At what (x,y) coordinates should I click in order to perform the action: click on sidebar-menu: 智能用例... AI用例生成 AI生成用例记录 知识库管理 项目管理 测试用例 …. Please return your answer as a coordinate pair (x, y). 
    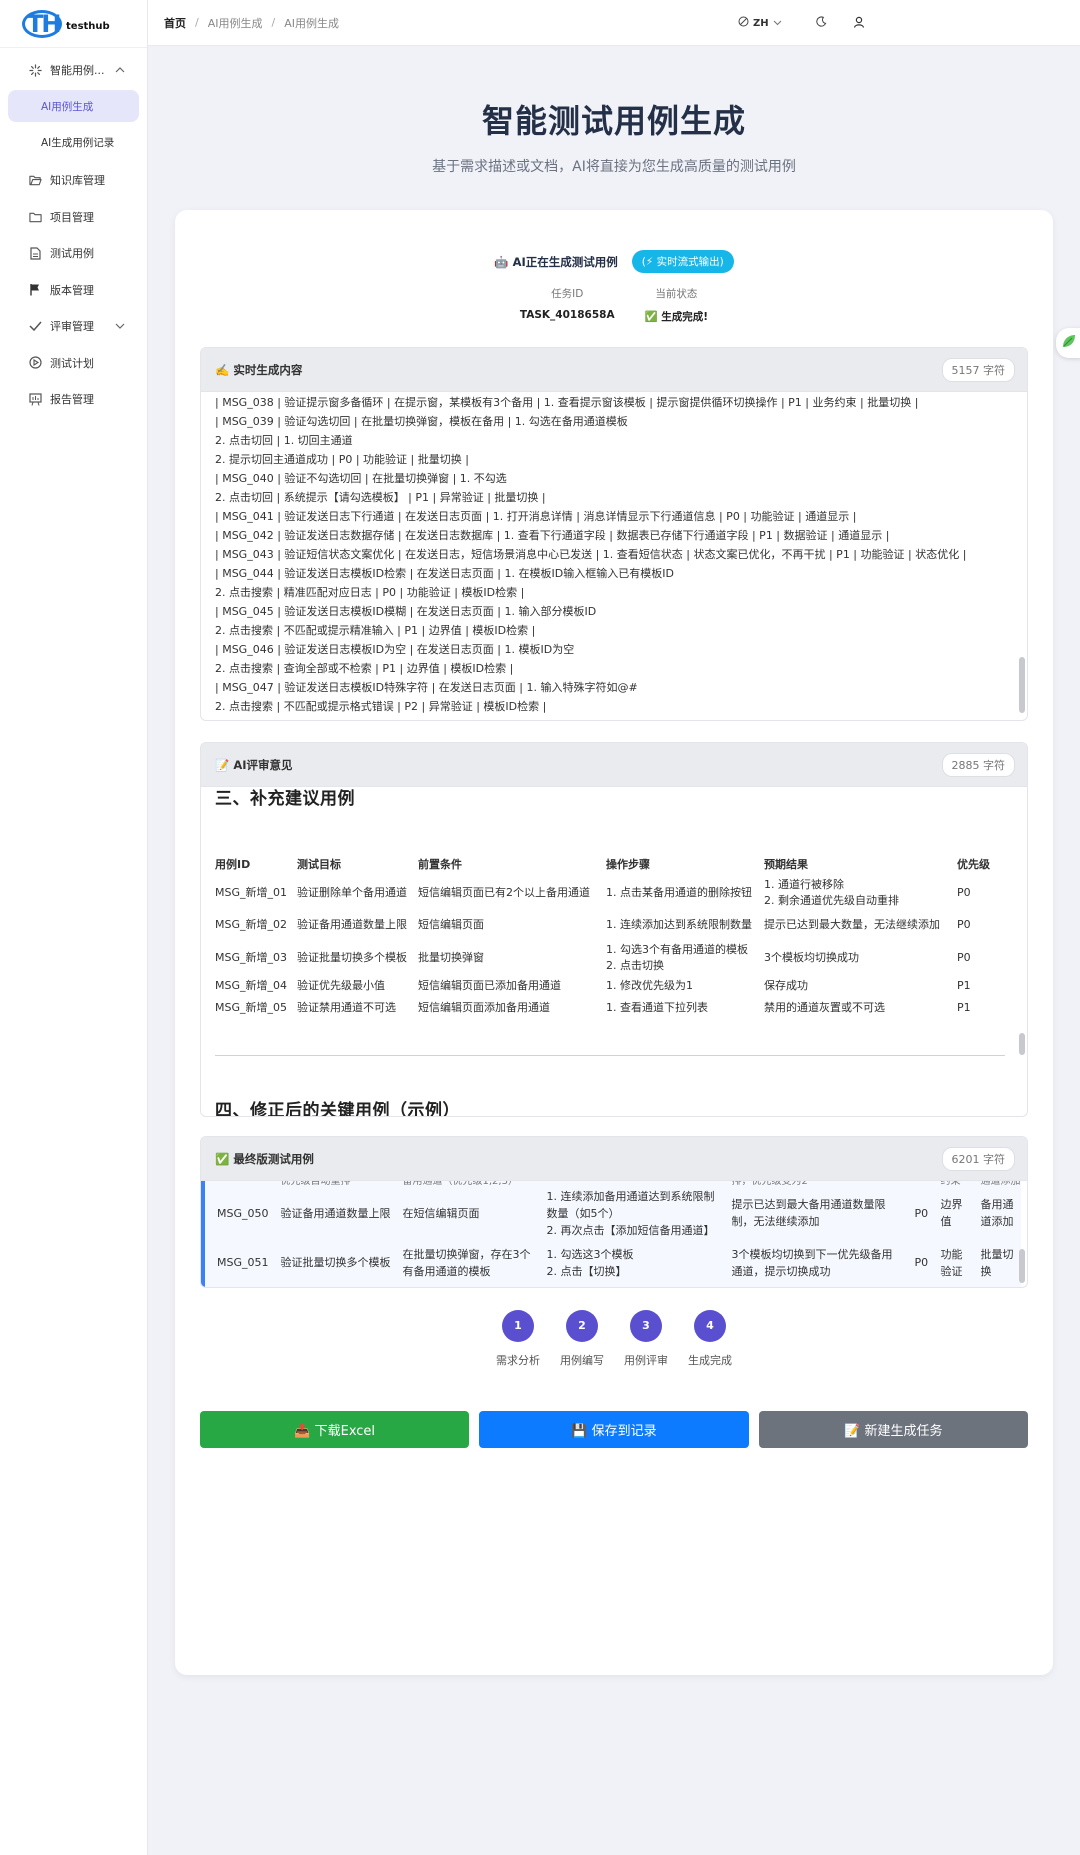
    Looking at the image, I should click on (73, 232).